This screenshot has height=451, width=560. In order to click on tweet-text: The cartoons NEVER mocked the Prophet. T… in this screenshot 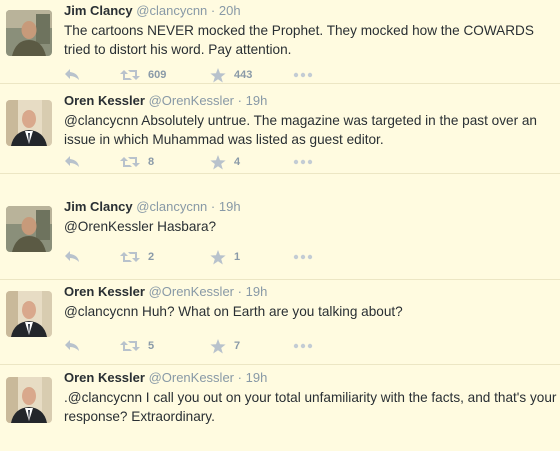, I will do `click(299, 40)`.